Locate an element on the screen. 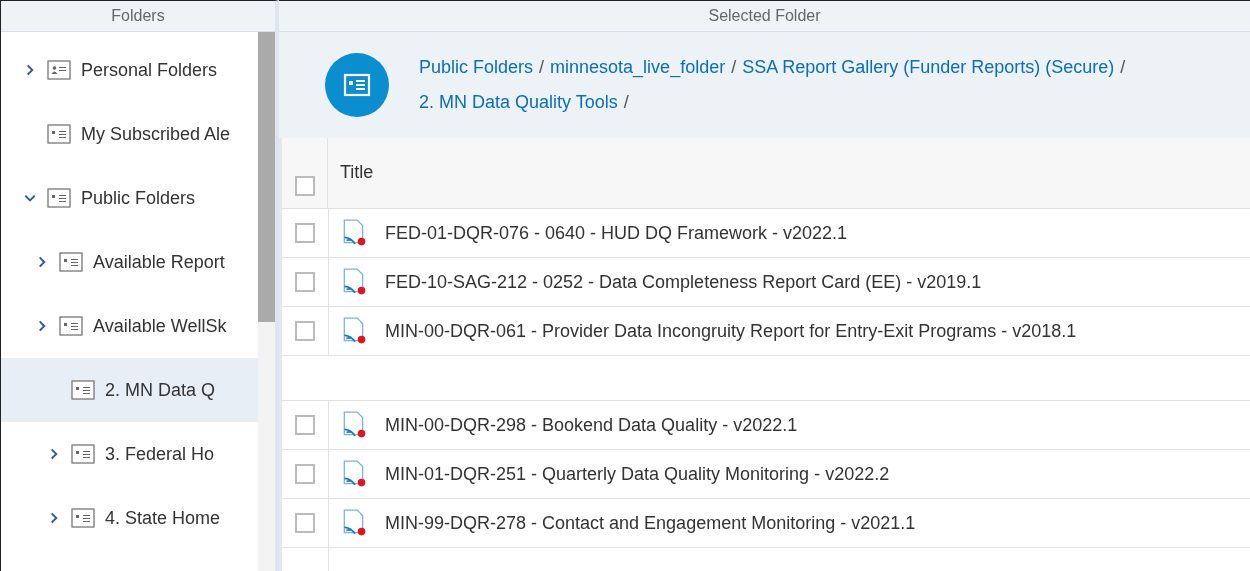 Image resolution: width=1250 pixels, height=571 pixels. report-title: MIN-00-DQR-298 - Bookend Data Quality - v2022.1 is located at coordinates (591, 425).